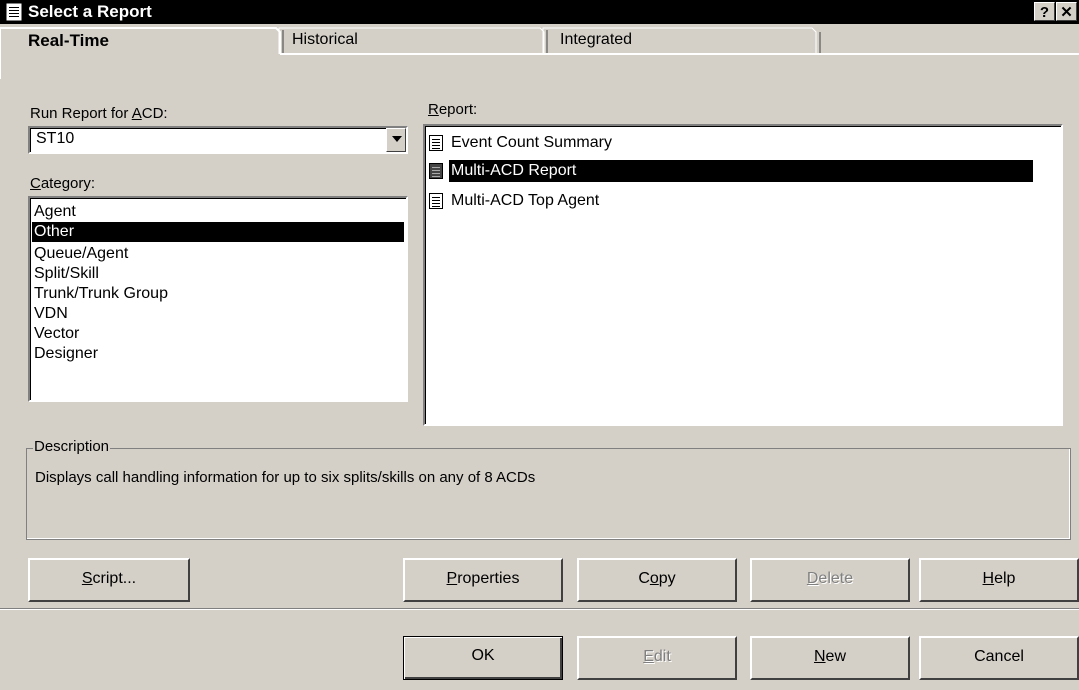 The image size is (1079, 690). What do you see at coordinates (81, 113) in the screenshot?
I see `run-report-label-pre: Run Report for` at bounding box center [81, 113].